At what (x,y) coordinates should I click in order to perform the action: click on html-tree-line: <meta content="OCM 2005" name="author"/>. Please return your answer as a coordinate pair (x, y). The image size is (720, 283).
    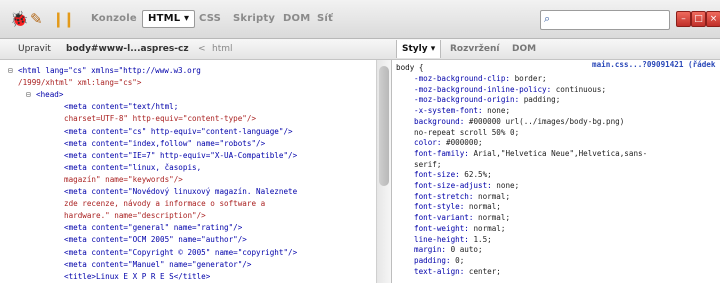
    Looking at the image, I should click on (155, 240).